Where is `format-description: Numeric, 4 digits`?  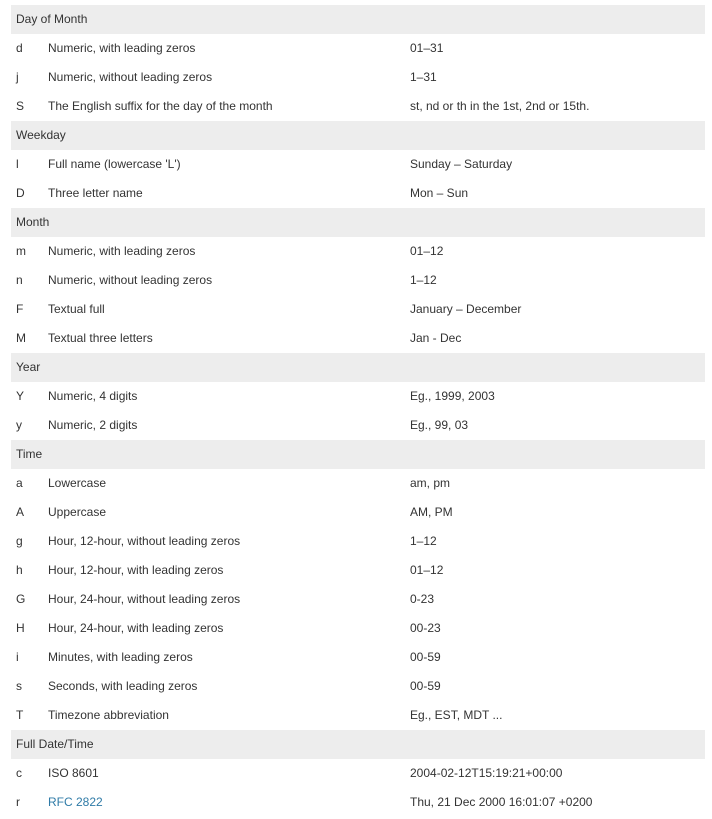 format-description: Numeric, 4 digits is located at coordinates (93, 396).